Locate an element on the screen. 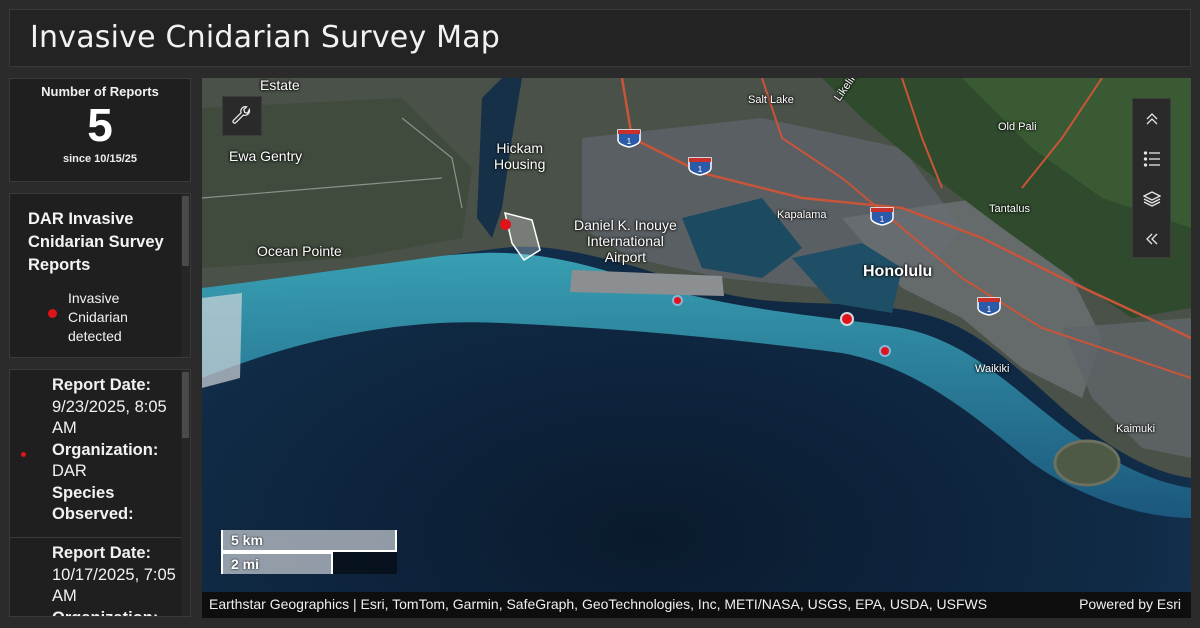  map-label-ocean-pointe: Ocean Pointe is located at coordinates (299, 251).